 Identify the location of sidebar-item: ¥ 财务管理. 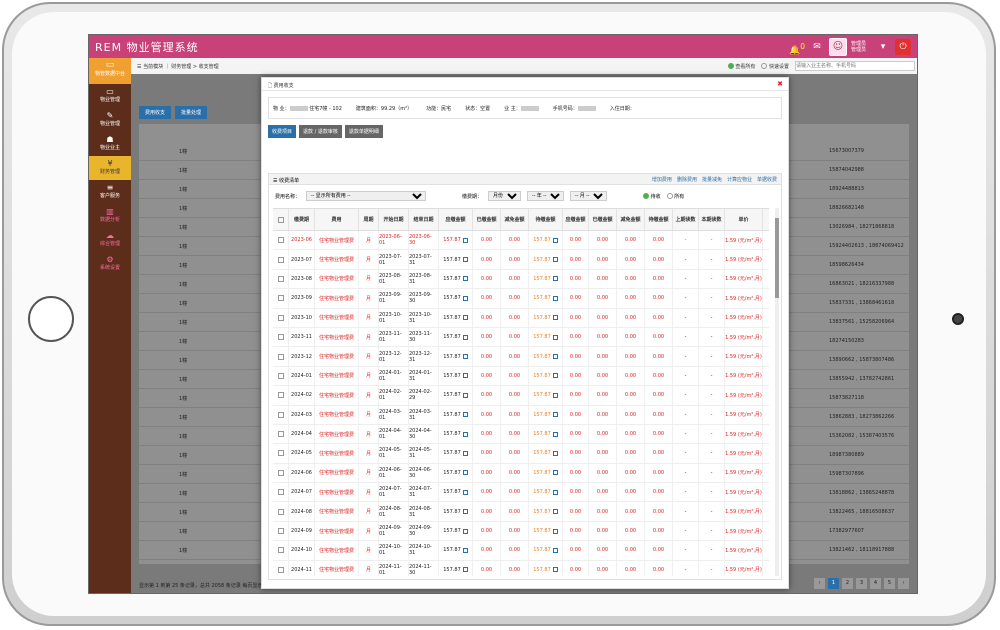
(110, 168).